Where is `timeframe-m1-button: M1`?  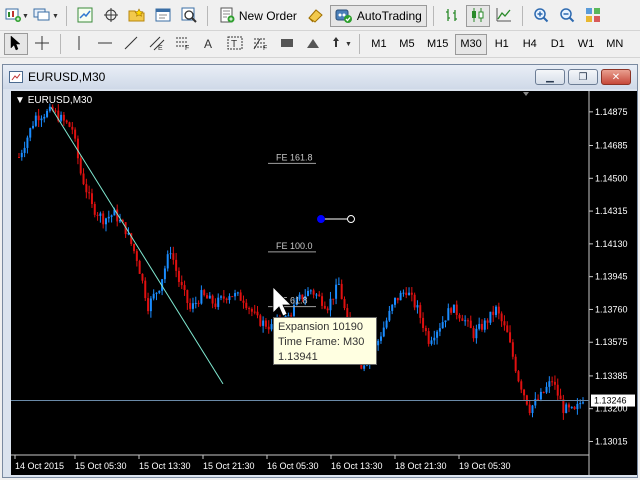 timeframe-m1-button: M1 is located at coordinates (379, 44).